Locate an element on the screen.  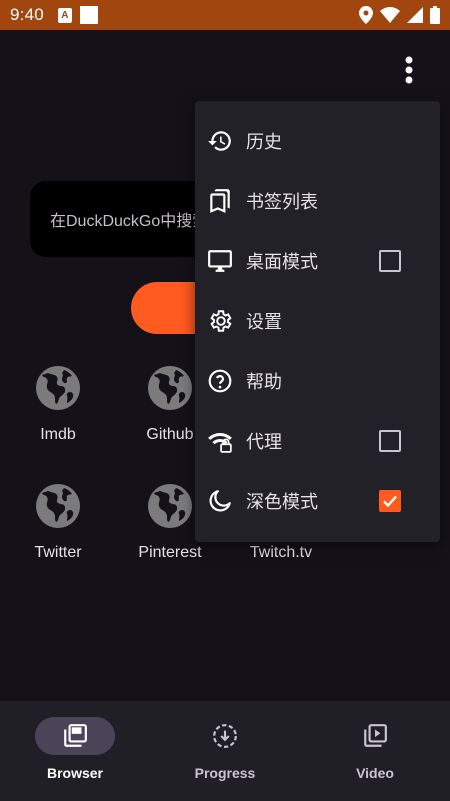
menu-item-dark-mode: 深色模式 is located at coordinates (317, 501).